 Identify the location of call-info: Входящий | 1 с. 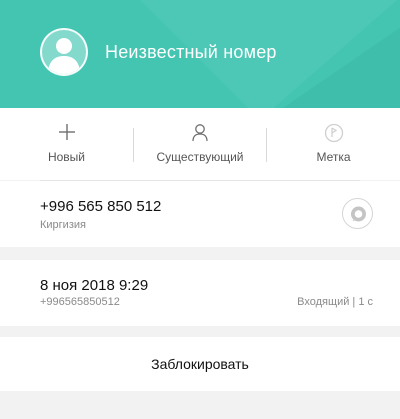
(335, 302).